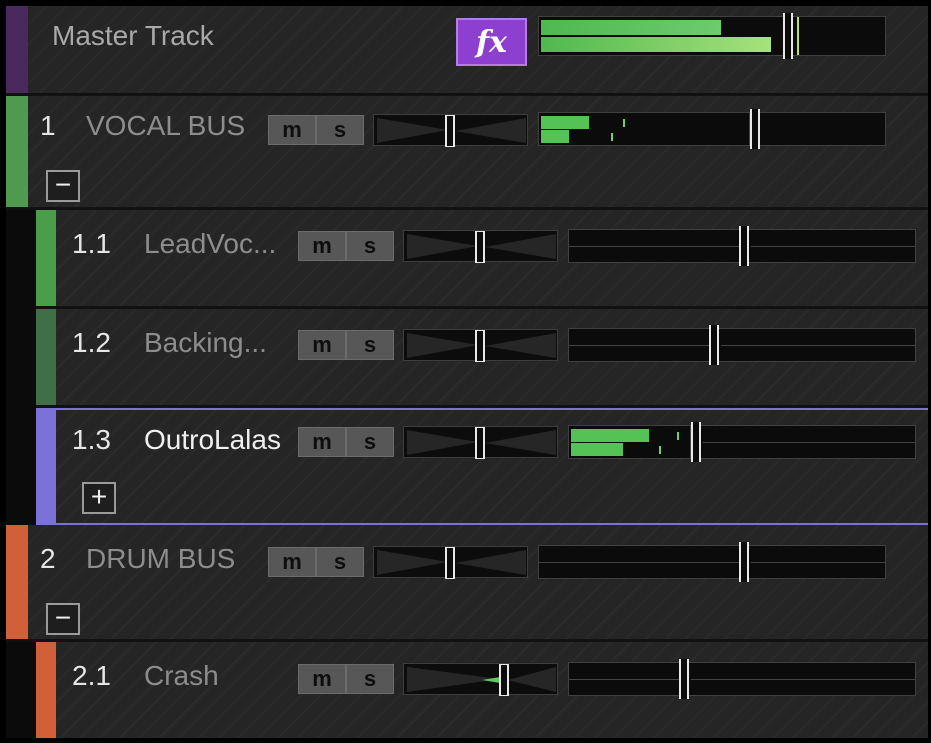  Describe the element at coordinates (48, 558) in the screenshot. I see `track-number: 2` at that location.